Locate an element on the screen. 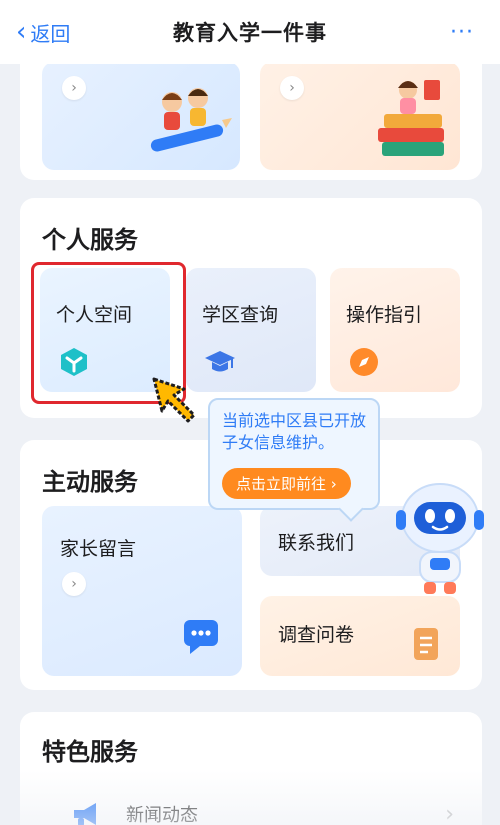 The image size is (500, 825). robot-assistant-icon is located at coordinates (440, 538).